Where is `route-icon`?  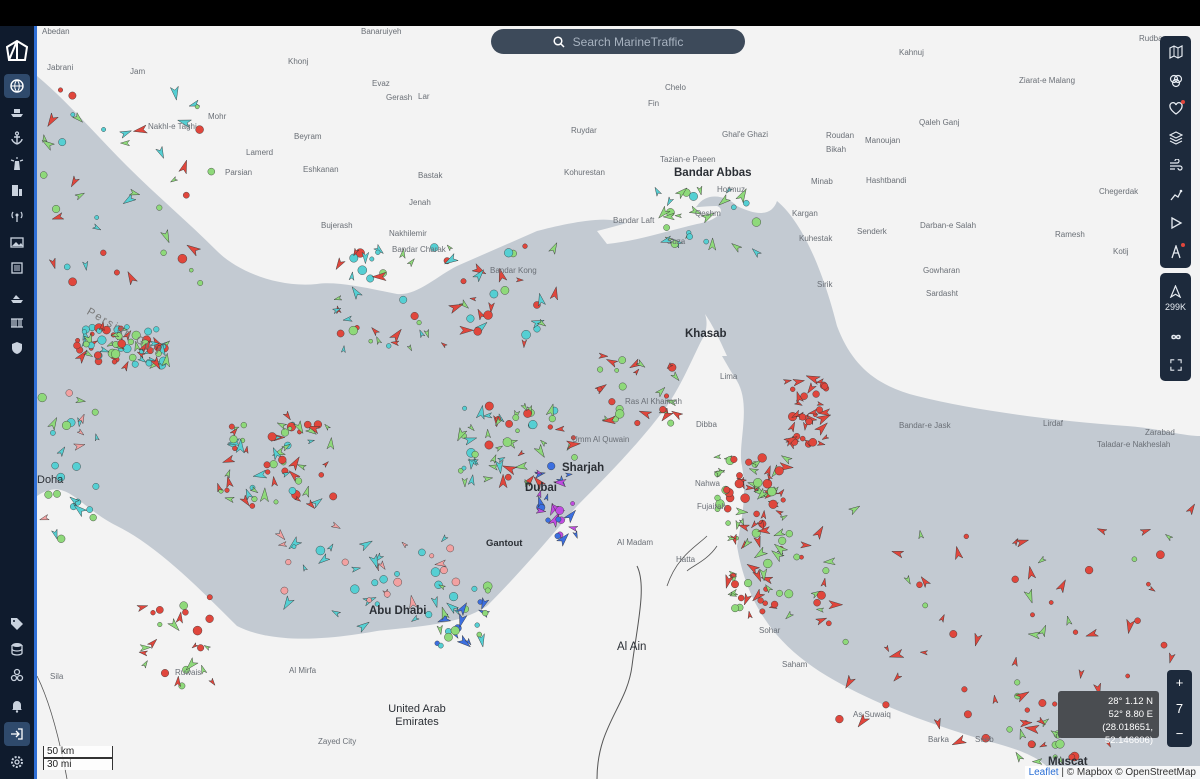 route-icon is located at coordinates (1175, 195).